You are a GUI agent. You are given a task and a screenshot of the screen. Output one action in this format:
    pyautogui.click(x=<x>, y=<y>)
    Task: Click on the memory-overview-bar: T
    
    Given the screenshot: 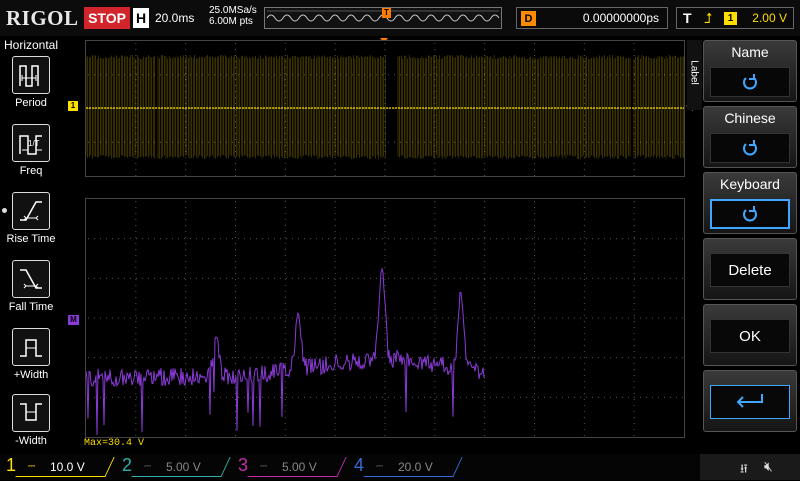 What is the action you would take?
    pyautogui.click(x=383, y=18)
    